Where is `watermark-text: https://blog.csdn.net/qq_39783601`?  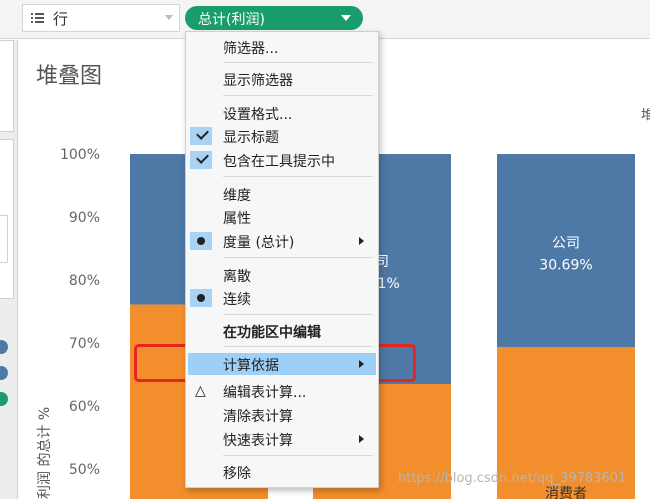 watermark-text: https://blog.csdn.net/qq_39783601 is located at coordinates (512, 478).